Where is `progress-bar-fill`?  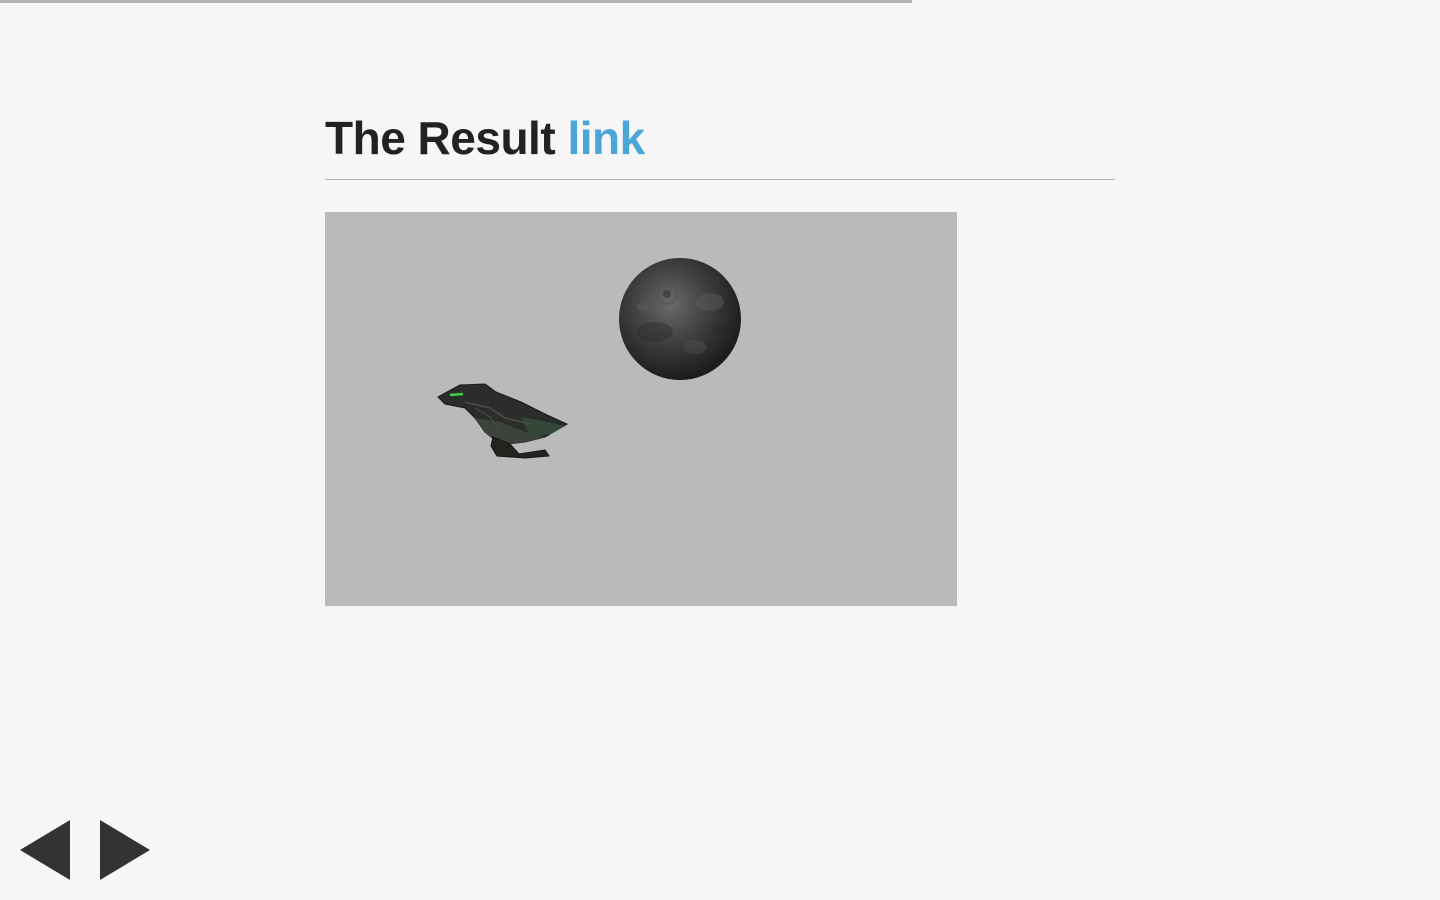 progress-bar-fill is located at coordinates (456, 1).